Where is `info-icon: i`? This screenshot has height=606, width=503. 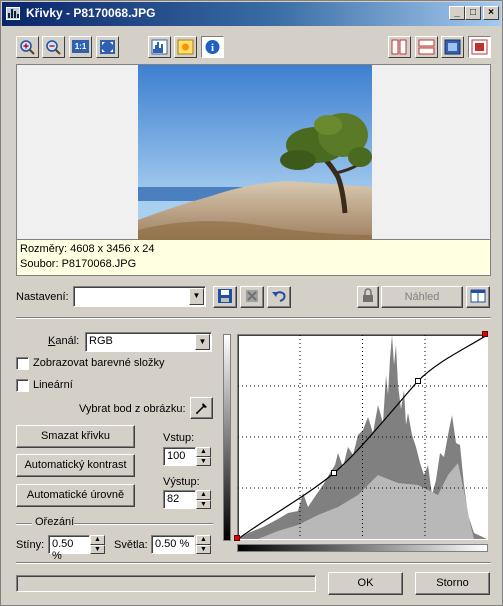
info-icon: i is located at coordinates (212, 47).